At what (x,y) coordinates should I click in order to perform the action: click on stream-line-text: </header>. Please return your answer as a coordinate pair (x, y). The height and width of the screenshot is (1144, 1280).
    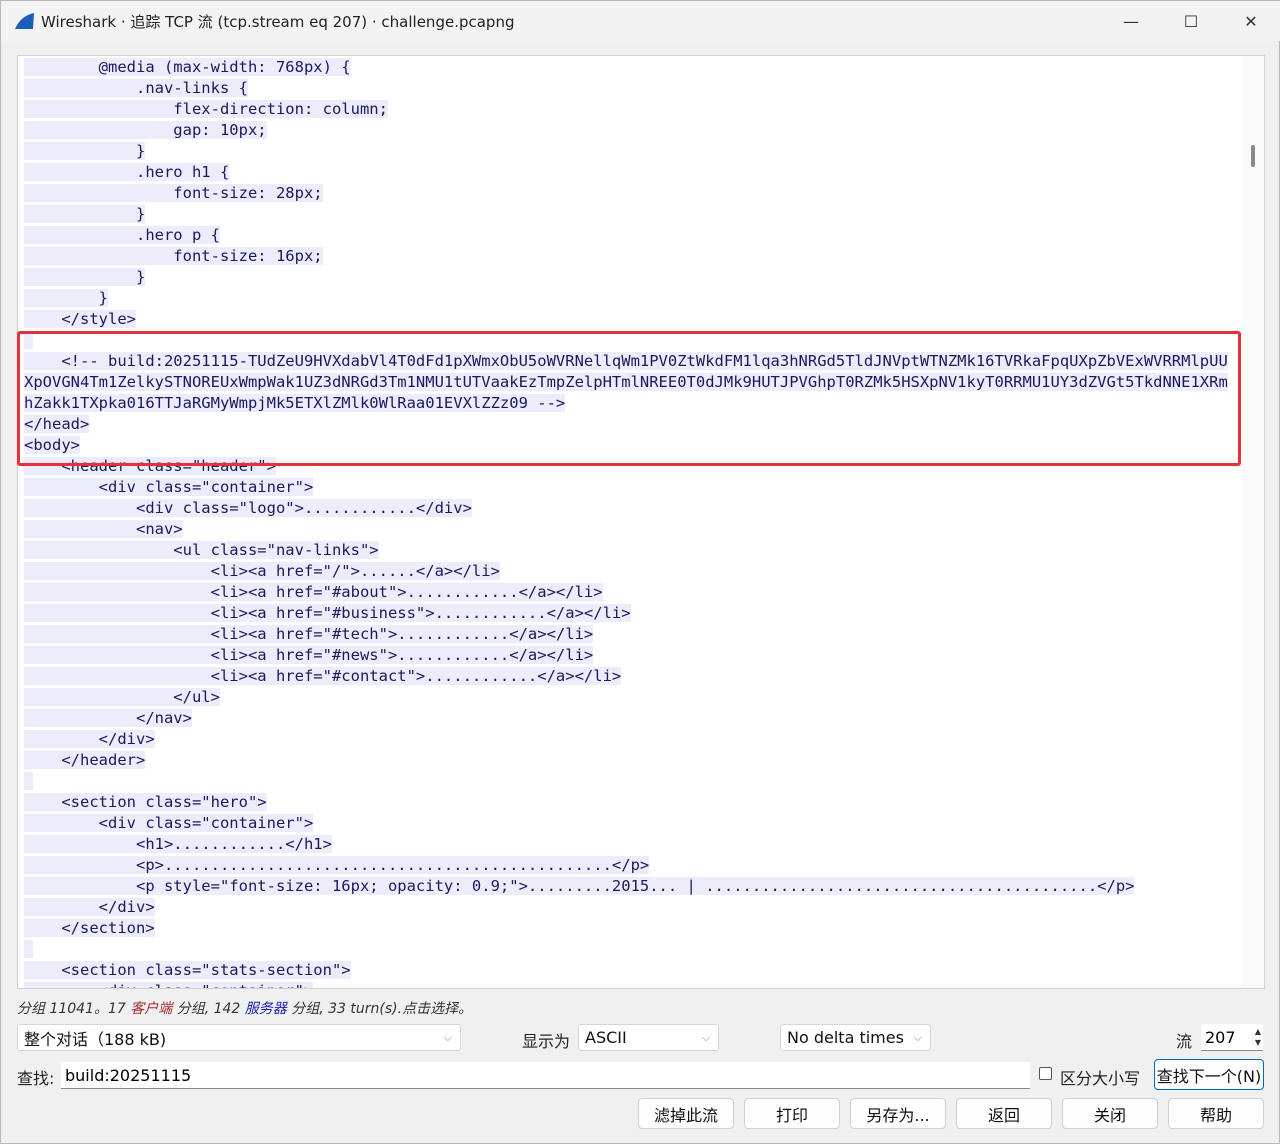
    Looking at the image, I should click on (85, 760).